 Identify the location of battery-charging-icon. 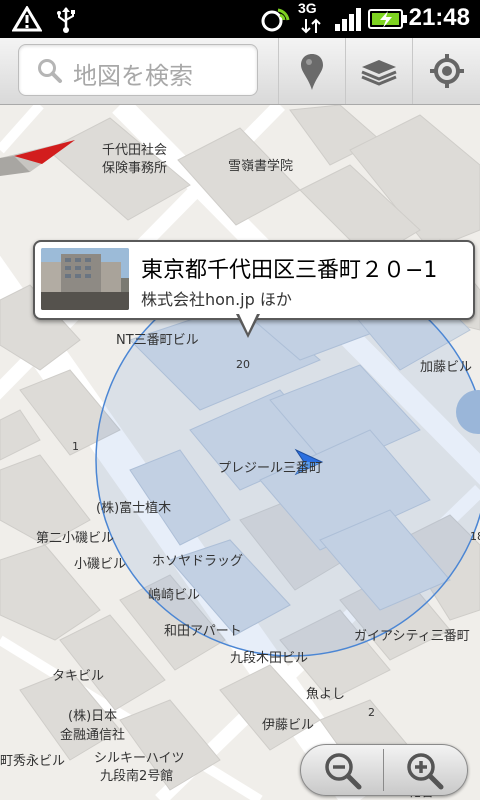
(388, 21).